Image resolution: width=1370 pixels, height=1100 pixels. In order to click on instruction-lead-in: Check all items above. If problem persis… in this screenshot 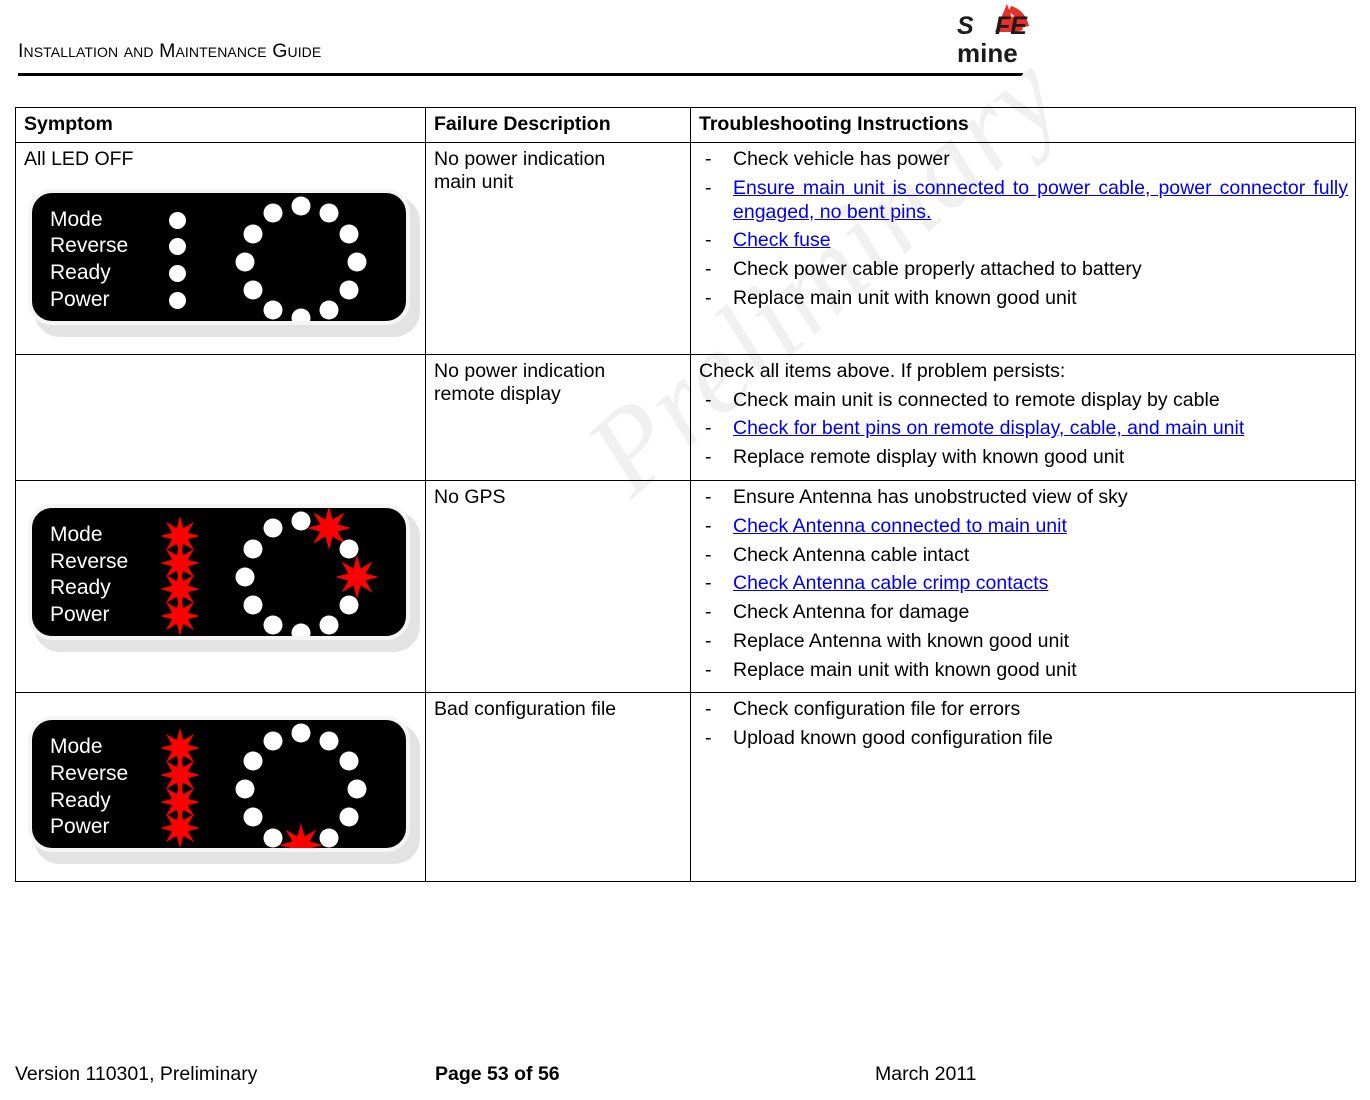, I will do `click(882, 370)`.